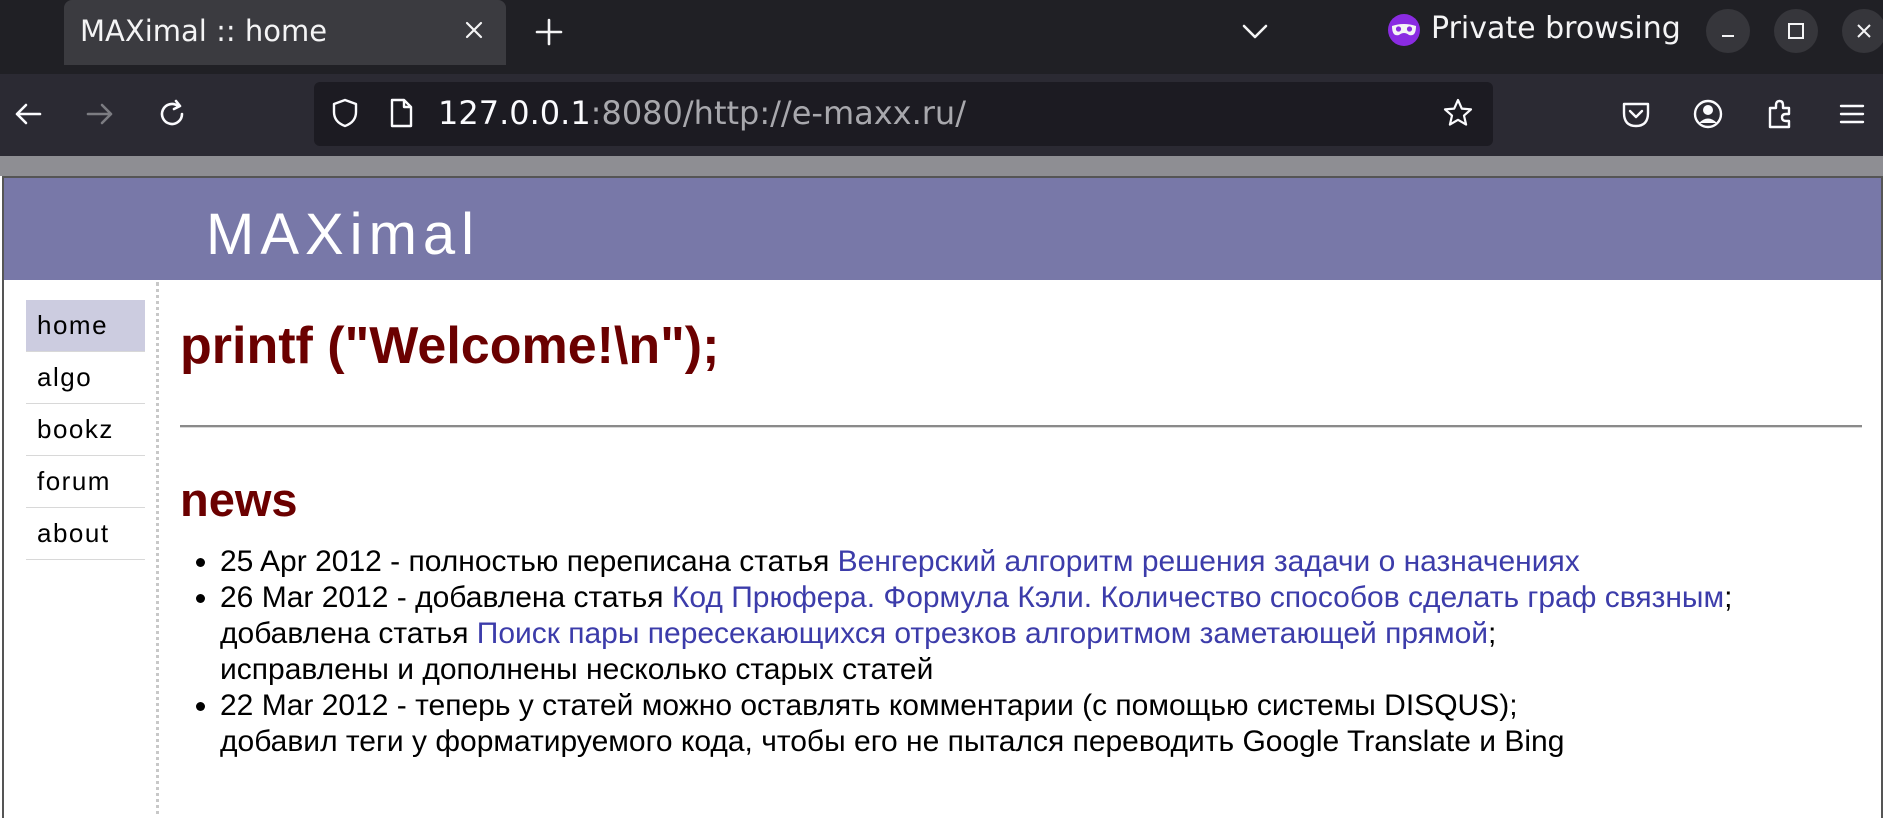 The height and width of the screenshot is (818, 1883). Describe the element at coordinates (1458, 113) in the screenshot. I see `star-icon` at that location.